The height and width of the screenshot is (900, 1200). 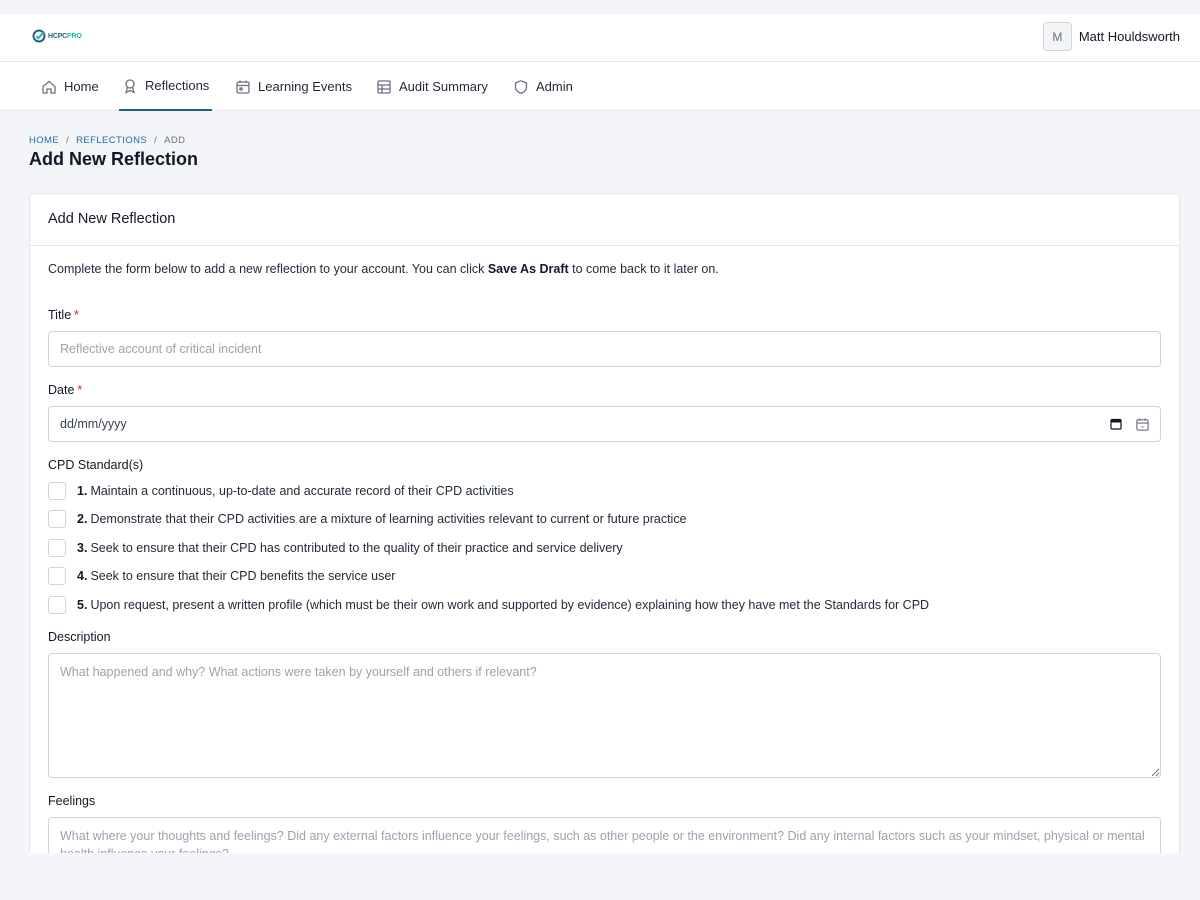 I want to click on user-menu: M Matt Houldsworth, so click(x=1111, y=36).